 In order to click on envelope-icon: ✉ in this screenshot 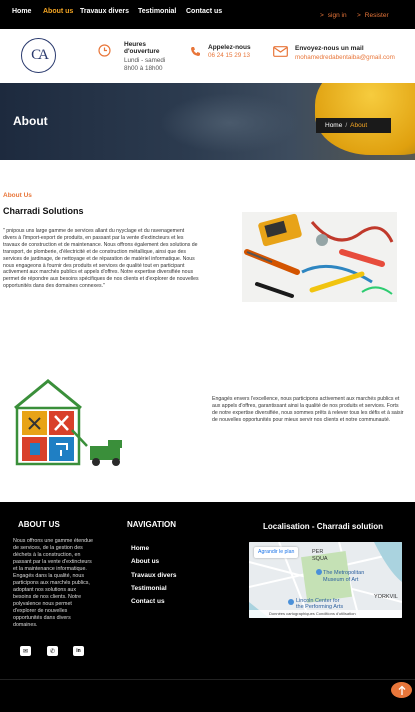, I will do `click(25, 651)`.